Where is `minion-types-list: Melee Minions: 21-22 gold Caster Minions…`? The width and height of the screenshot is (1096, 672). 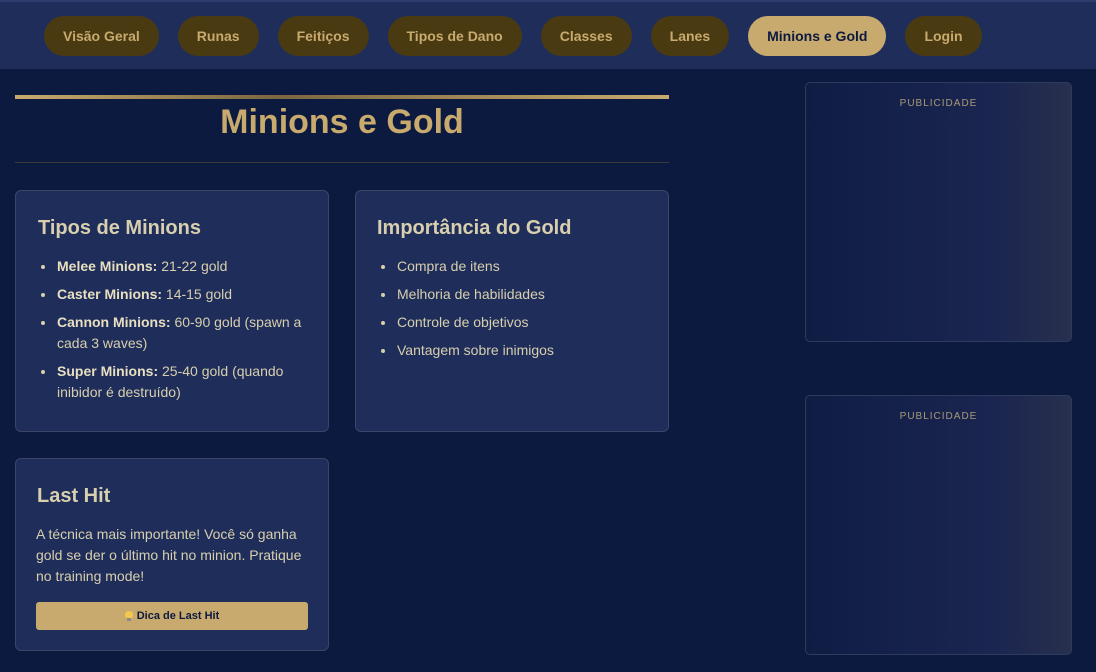
minion-types-list: Melee Minions: 21-22 gold Caster Minions… is located at coordinates (177, 333).